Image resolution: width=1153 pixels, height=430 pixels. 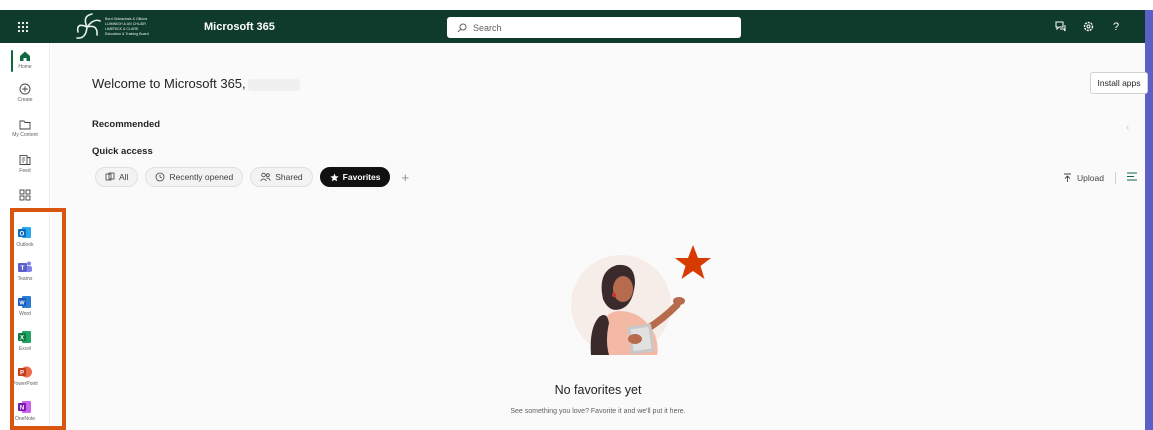 I want to click on people-icon, so click(x=266, y=177).